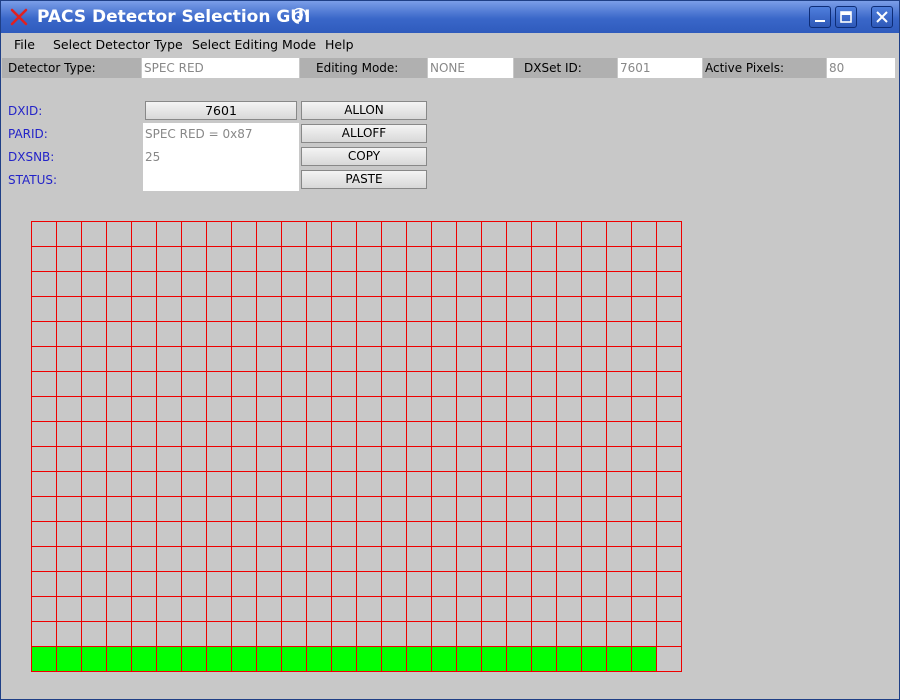 The width and height of the screenshot is (900, 700). What do you see at coordinates (339, 44) in the screenshot?
I see `menu-help: Help` at bounding box center [339, 44].